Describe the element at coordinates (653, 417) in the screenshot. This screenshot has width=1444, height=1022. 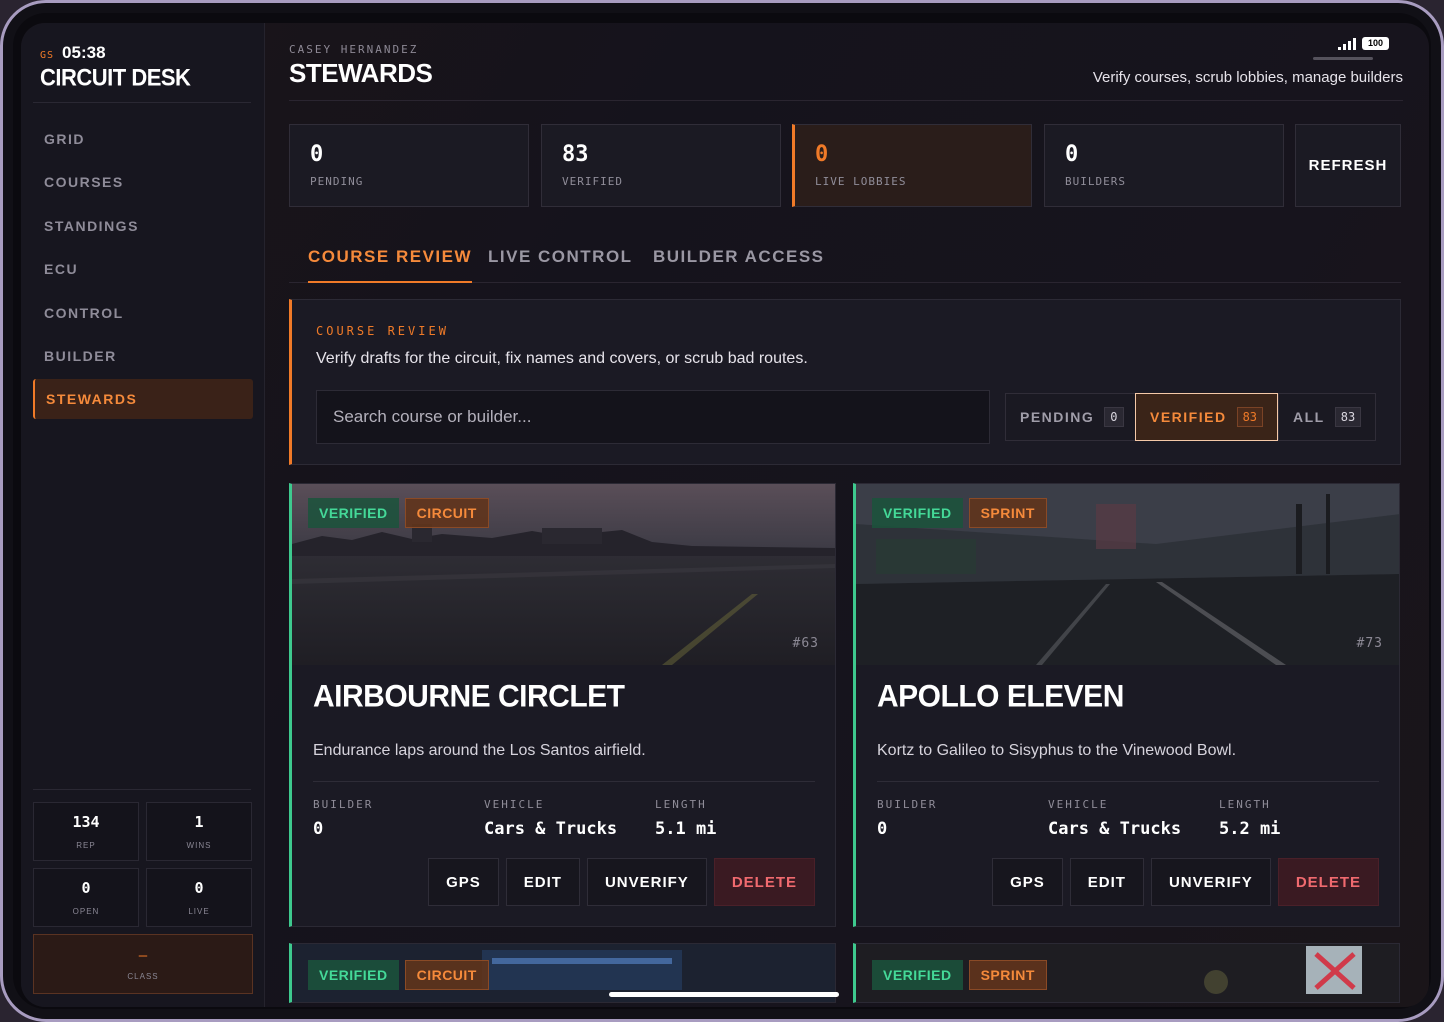
I see `search-input` at that location.